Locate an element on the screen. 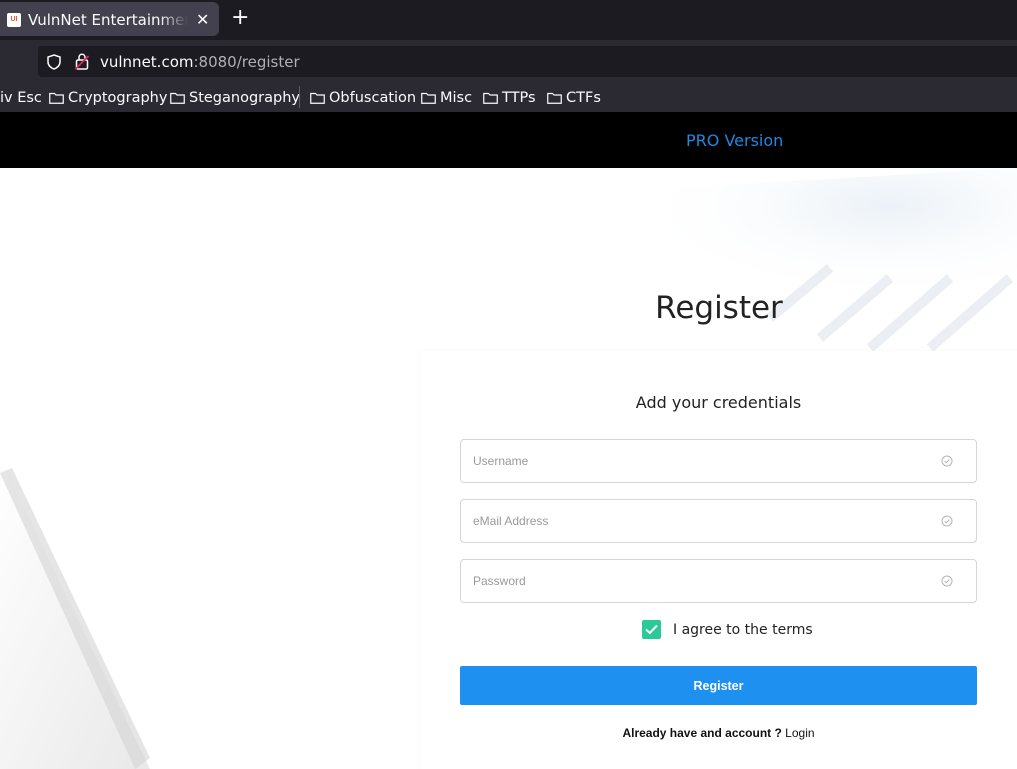  bookmark-ttps: TTPs is located at coordinates (509, 98).